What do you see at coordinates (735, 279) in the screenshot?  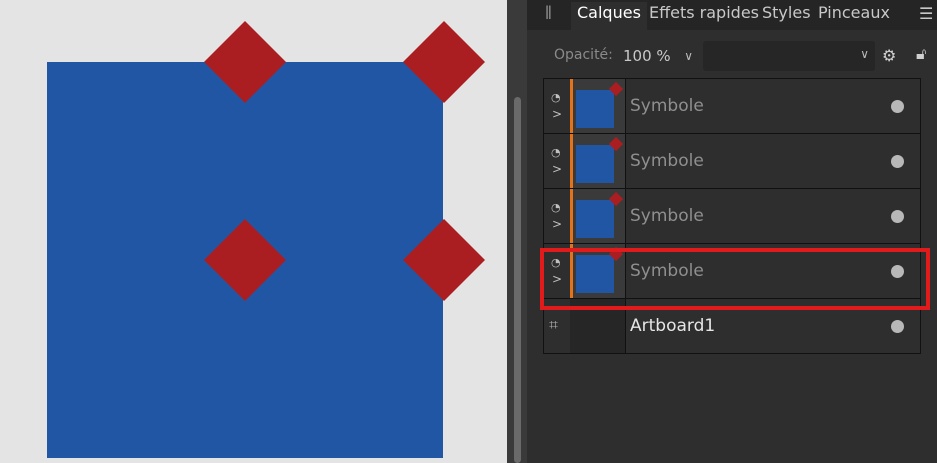 I see `selection-highlight-box` at bounding box center [735, 279].